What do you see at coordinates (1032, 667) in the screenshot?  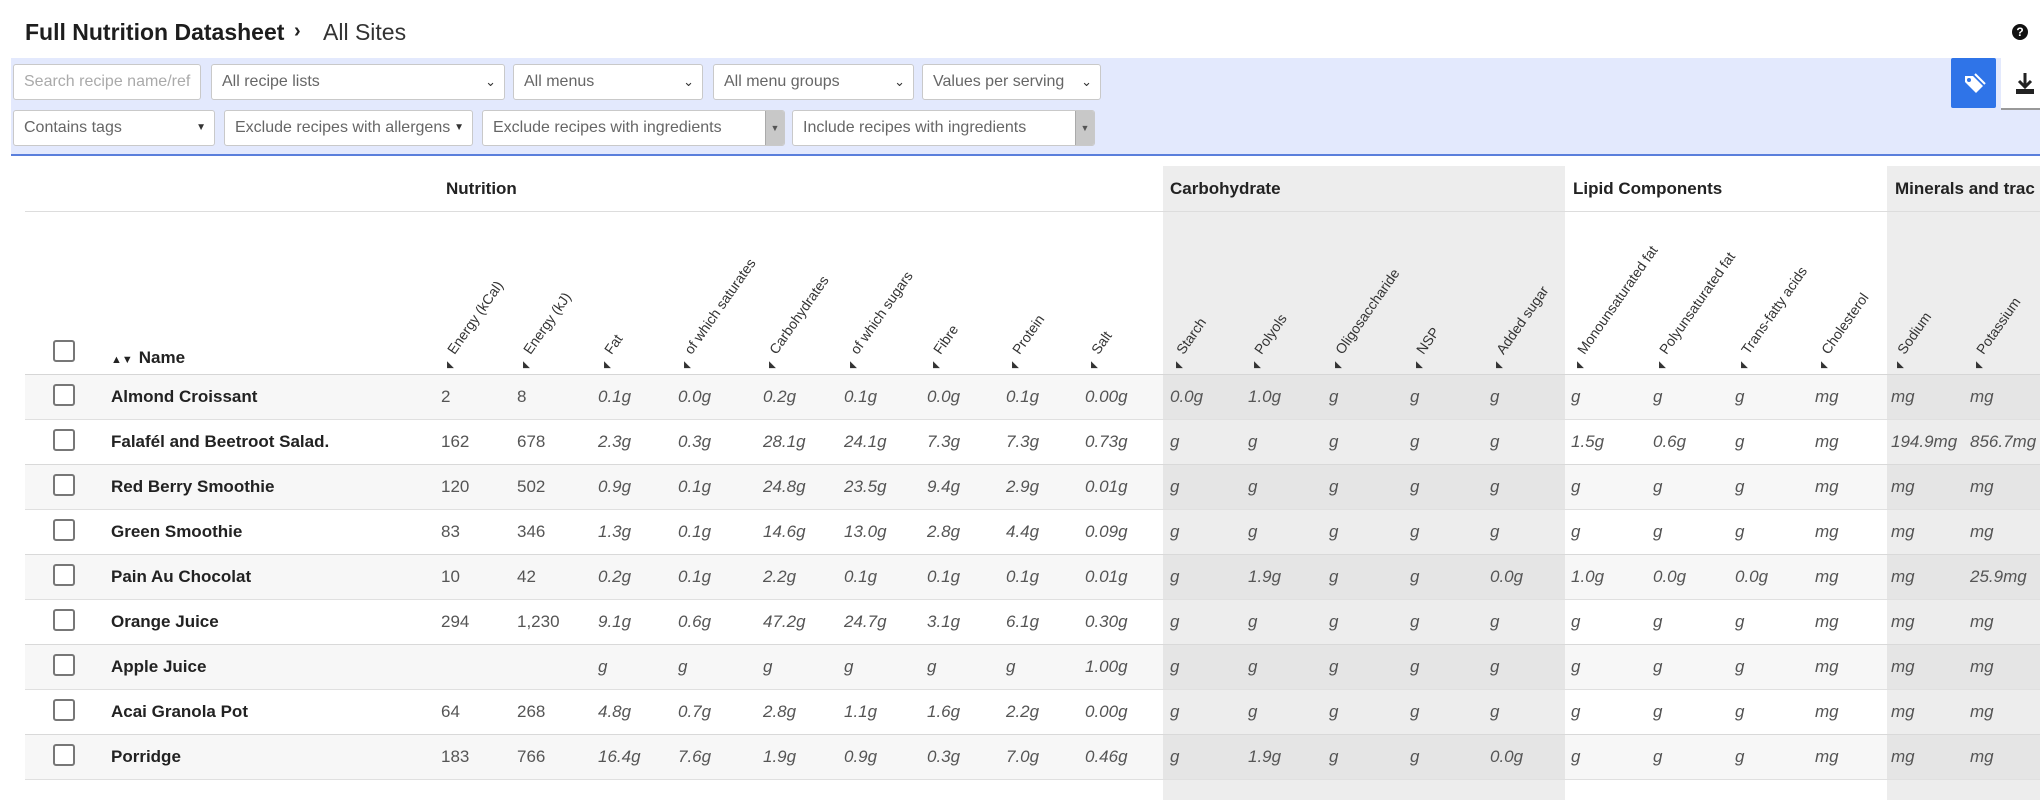 I see `table-row: Apple Juice g g g g g g 1.00g g g g g g g g g mg mg mg` at bounding box center [1032, 667].